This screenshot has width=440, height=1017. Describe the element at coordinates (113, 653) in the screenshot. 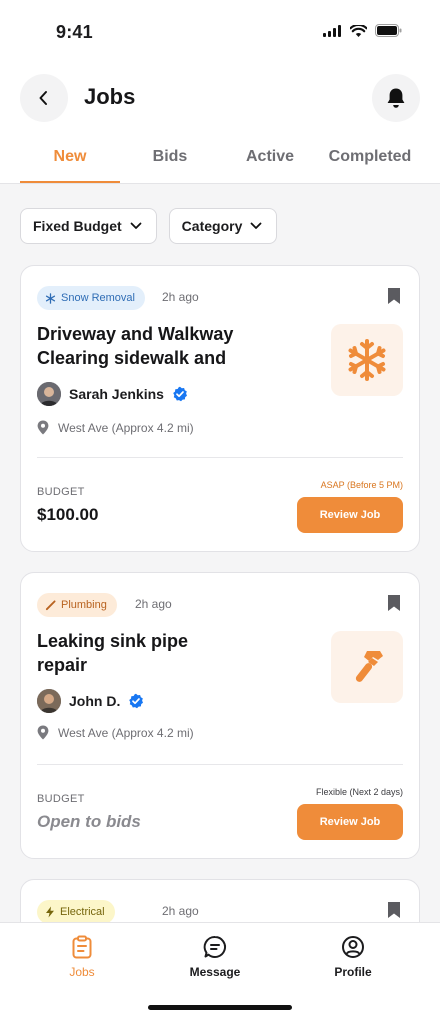

I see `job-title: Leaking sink pipe repair` at that location.